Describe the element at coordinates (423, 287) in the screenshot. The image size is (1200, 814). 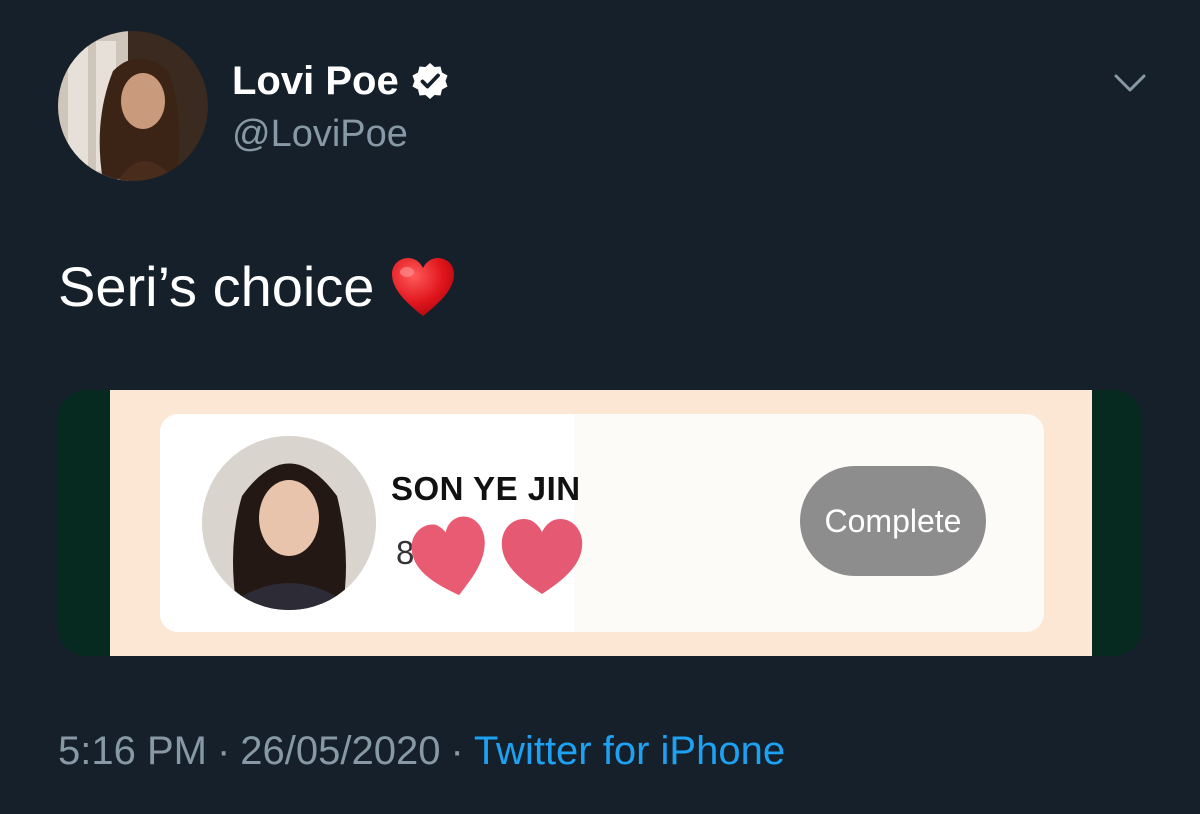
I see `red-heart-emoji-icon` at that location.